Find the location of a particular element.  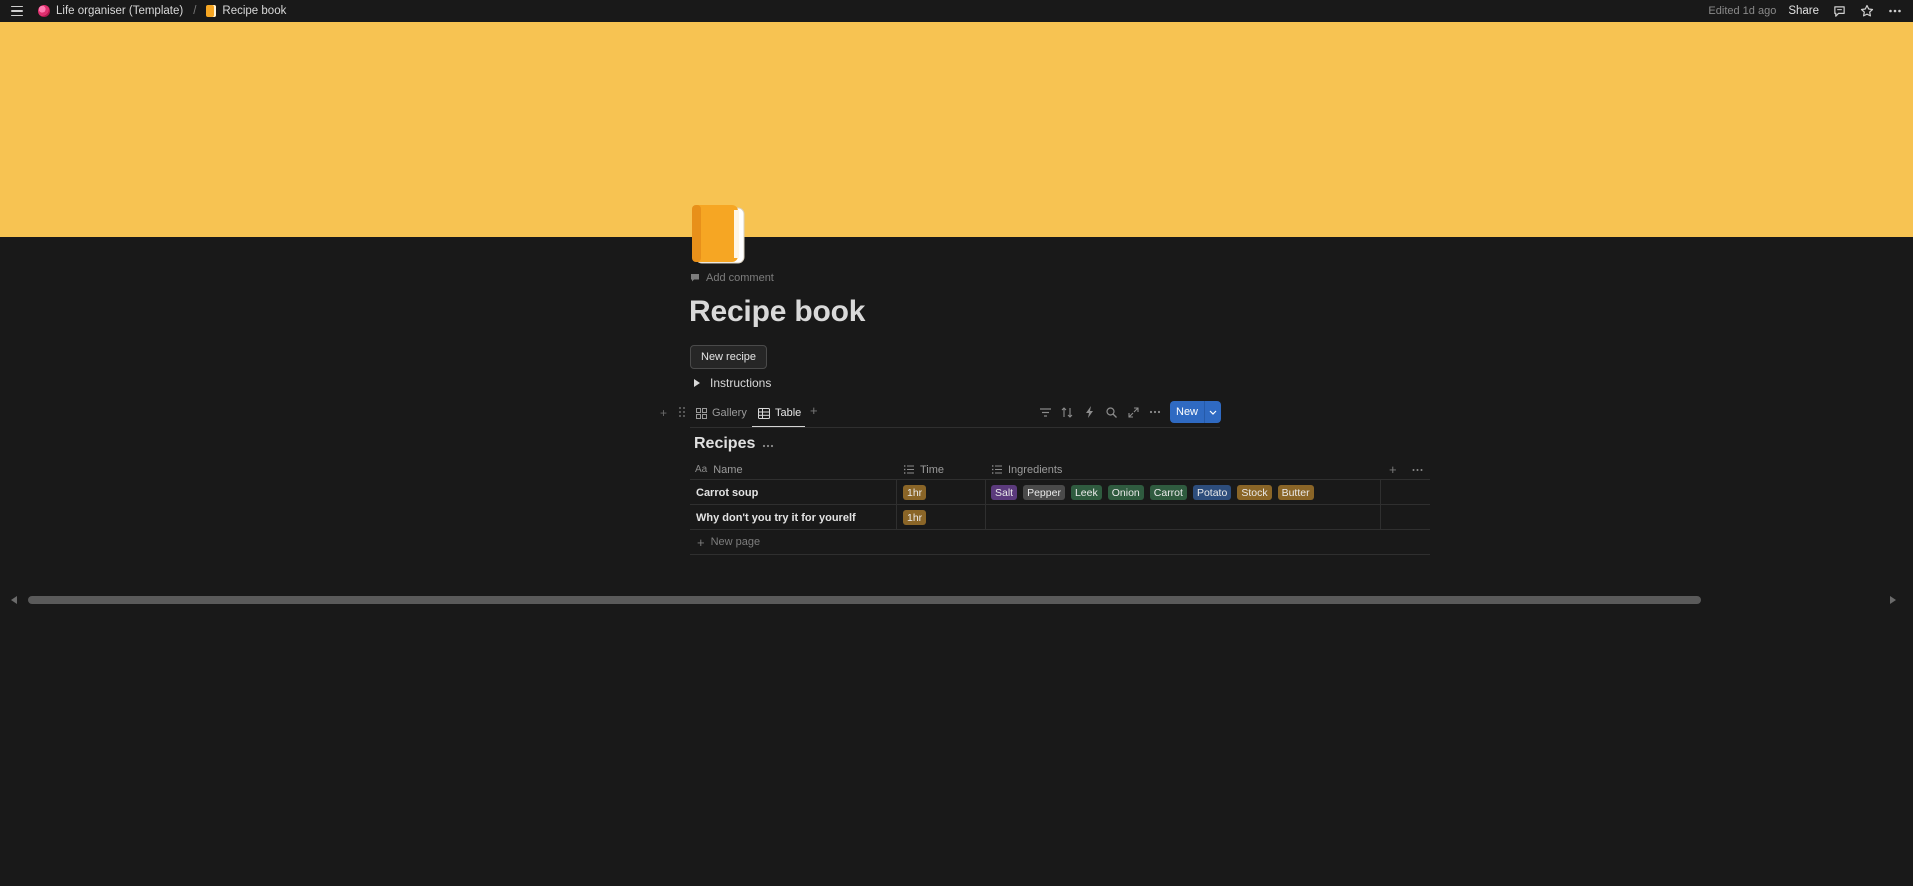

column-header-ingredients: Ingredients is located at coordinates (1027, 469).